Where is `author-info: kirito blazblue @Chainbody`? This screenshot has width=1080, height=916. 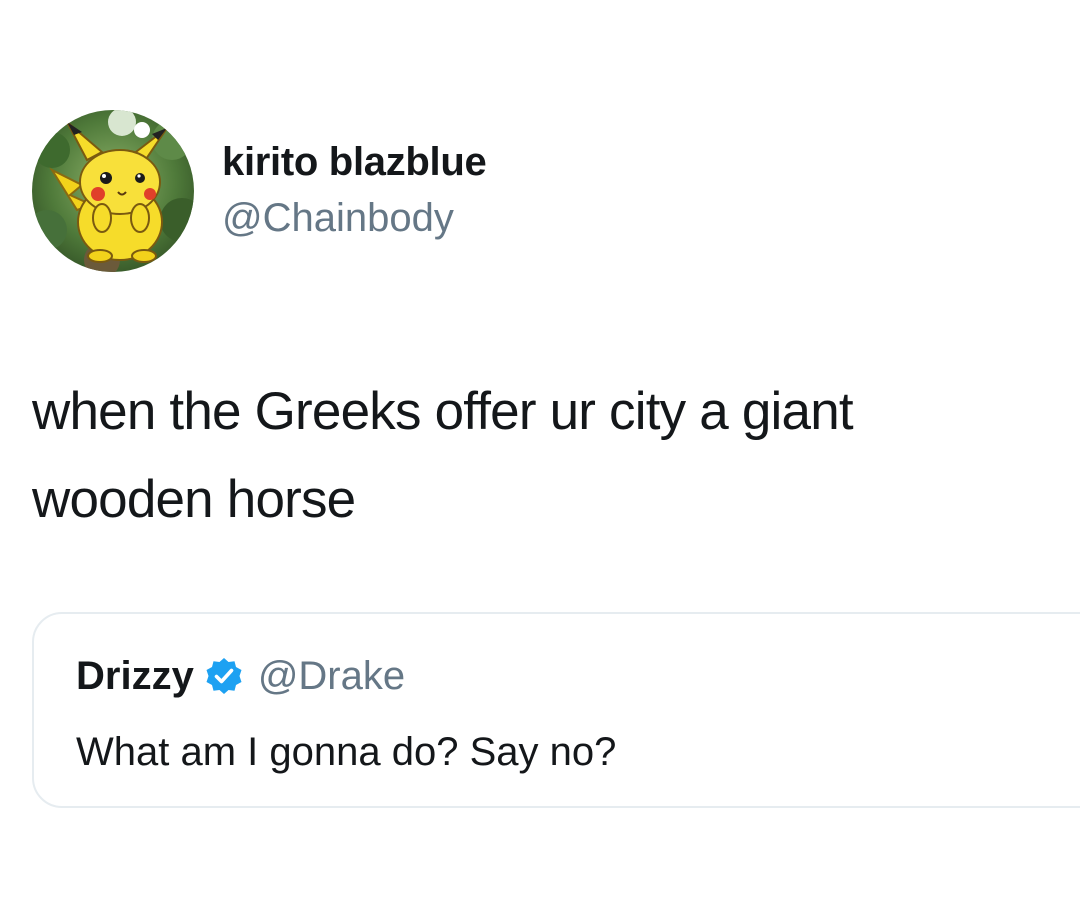
author-info: kirito blazblue @Chainbody is located at coordinates (354, 190).